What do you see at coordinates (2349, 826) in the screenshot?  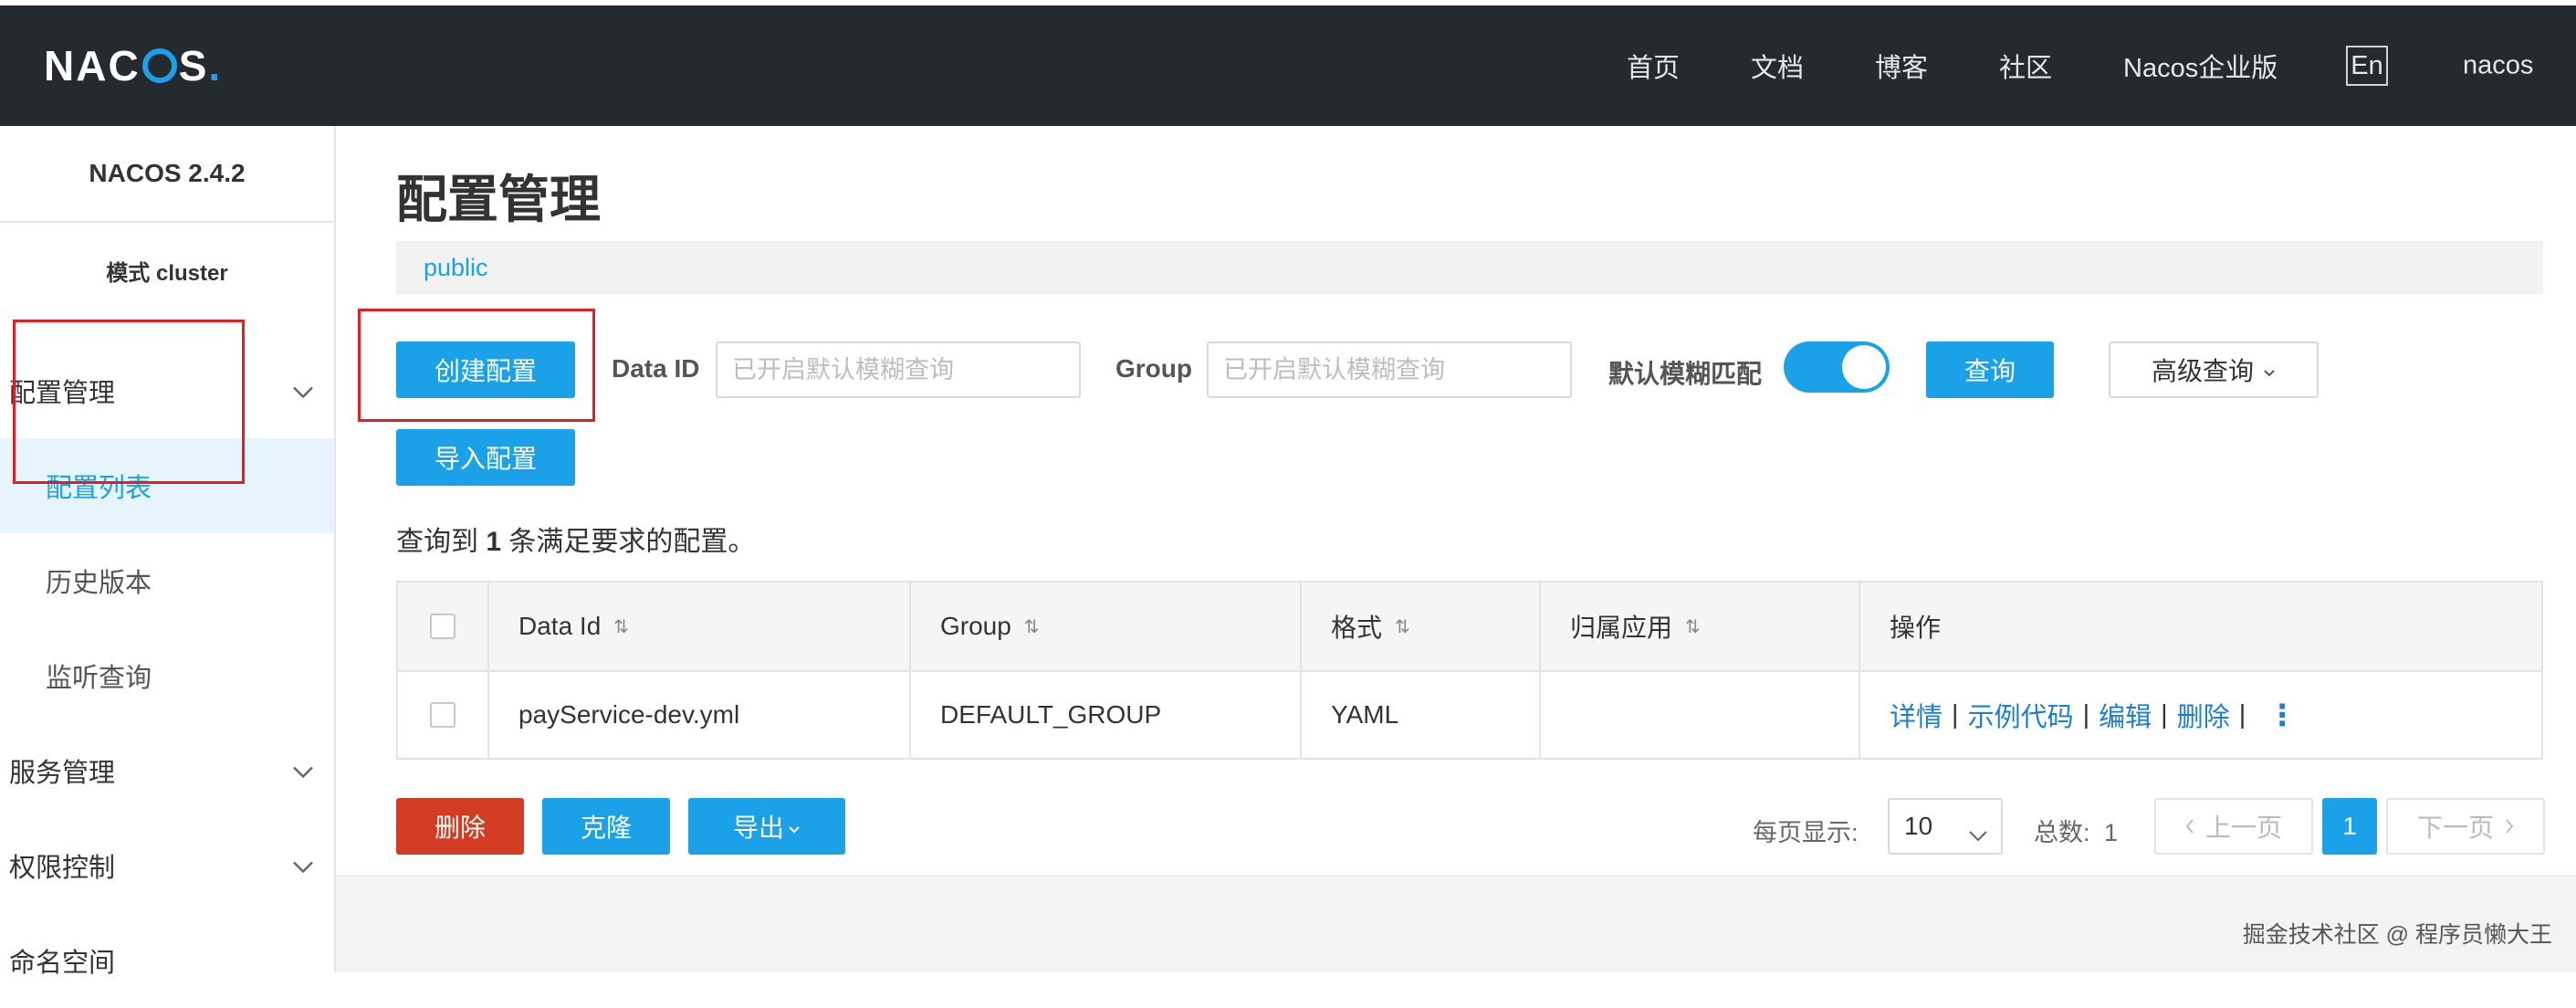 I see `page-1-button: 1` at bounding box center [2349, 826].